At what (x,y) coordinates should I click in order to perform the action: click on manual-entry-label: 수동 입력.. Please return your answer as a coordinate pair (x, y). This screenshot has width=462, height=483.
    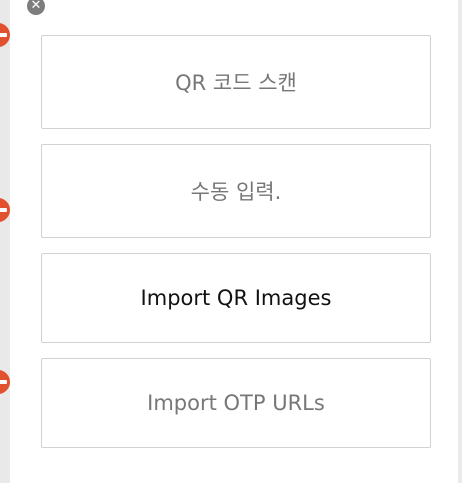
    Looking at the image, I should click on (236, 192).